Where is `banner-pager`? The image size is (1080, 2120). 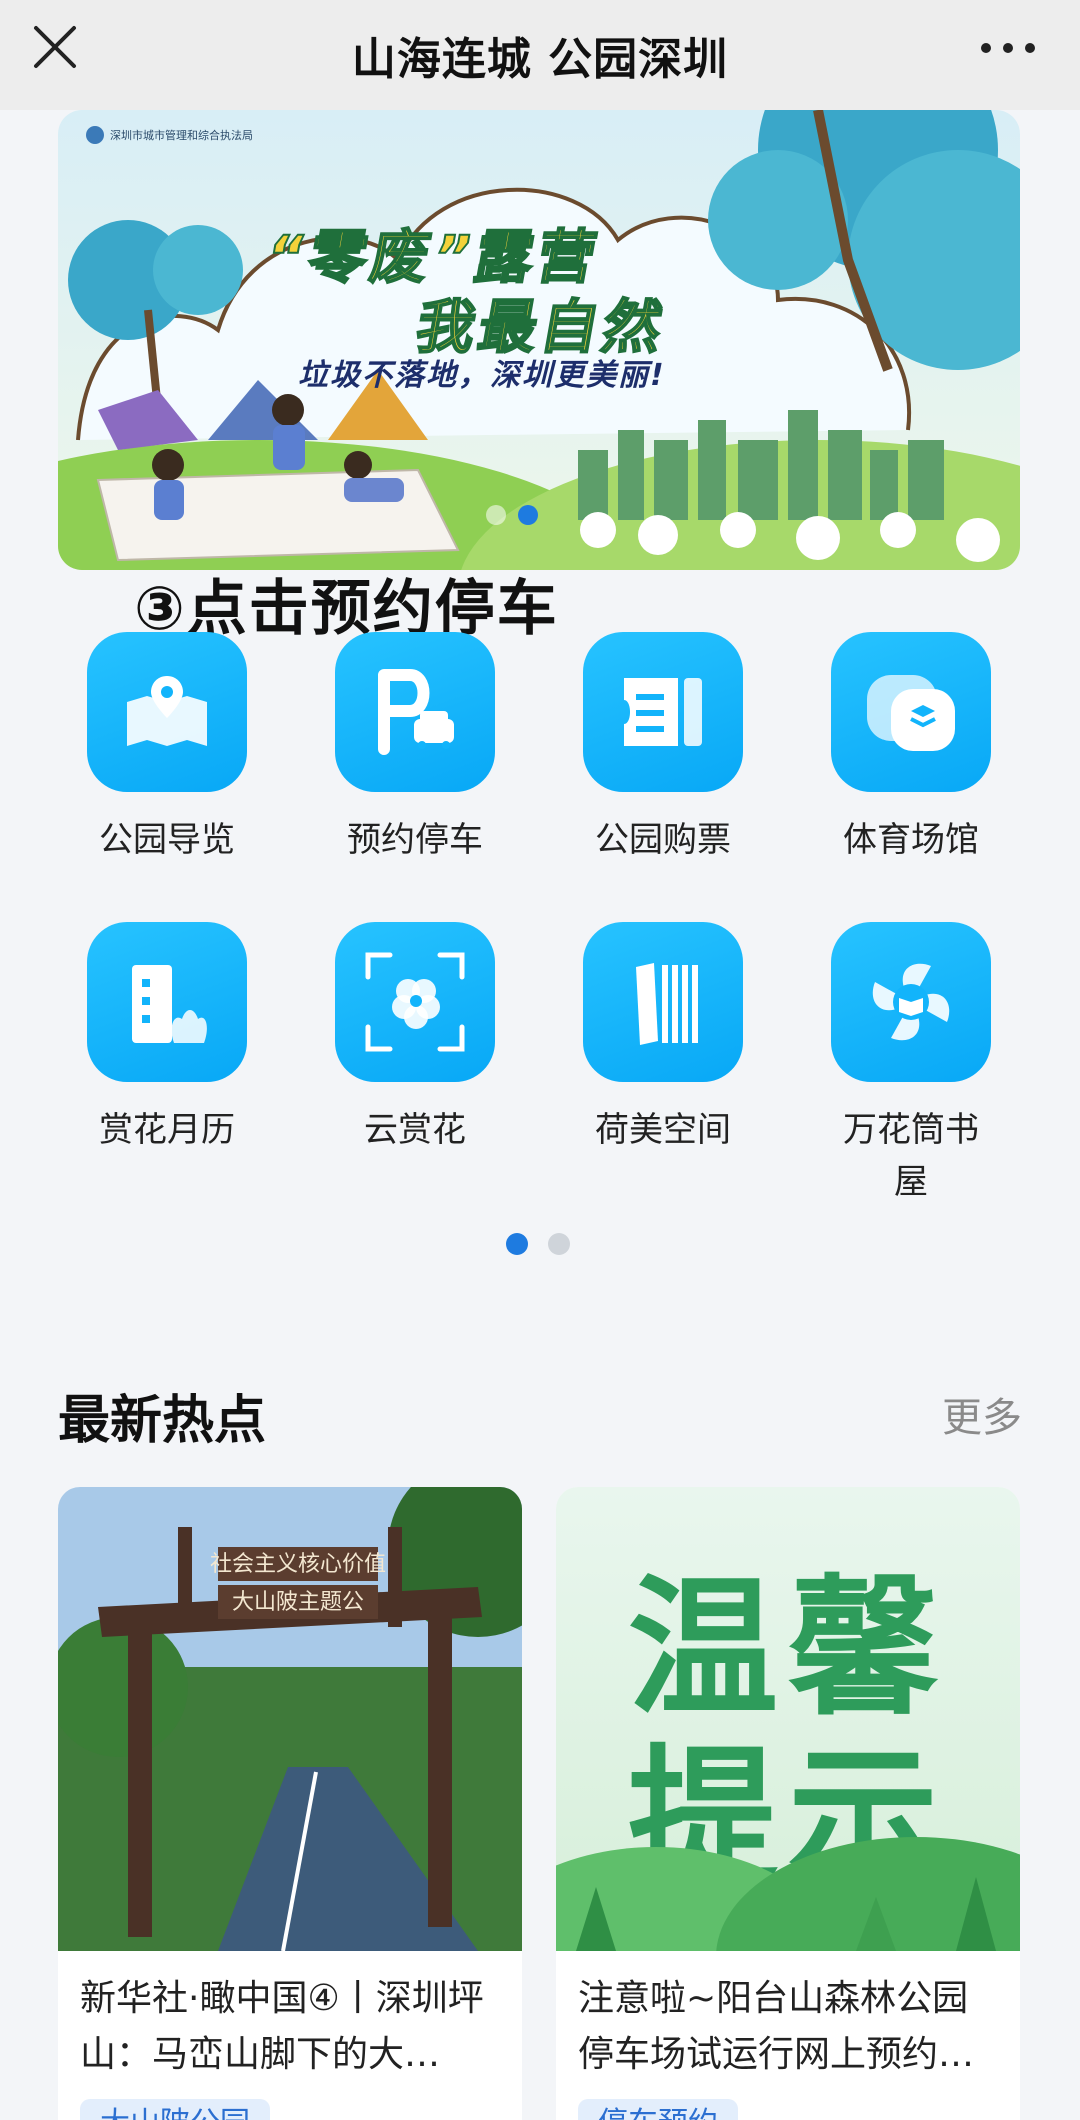
banner-pager is located at coordinates (512, 515).